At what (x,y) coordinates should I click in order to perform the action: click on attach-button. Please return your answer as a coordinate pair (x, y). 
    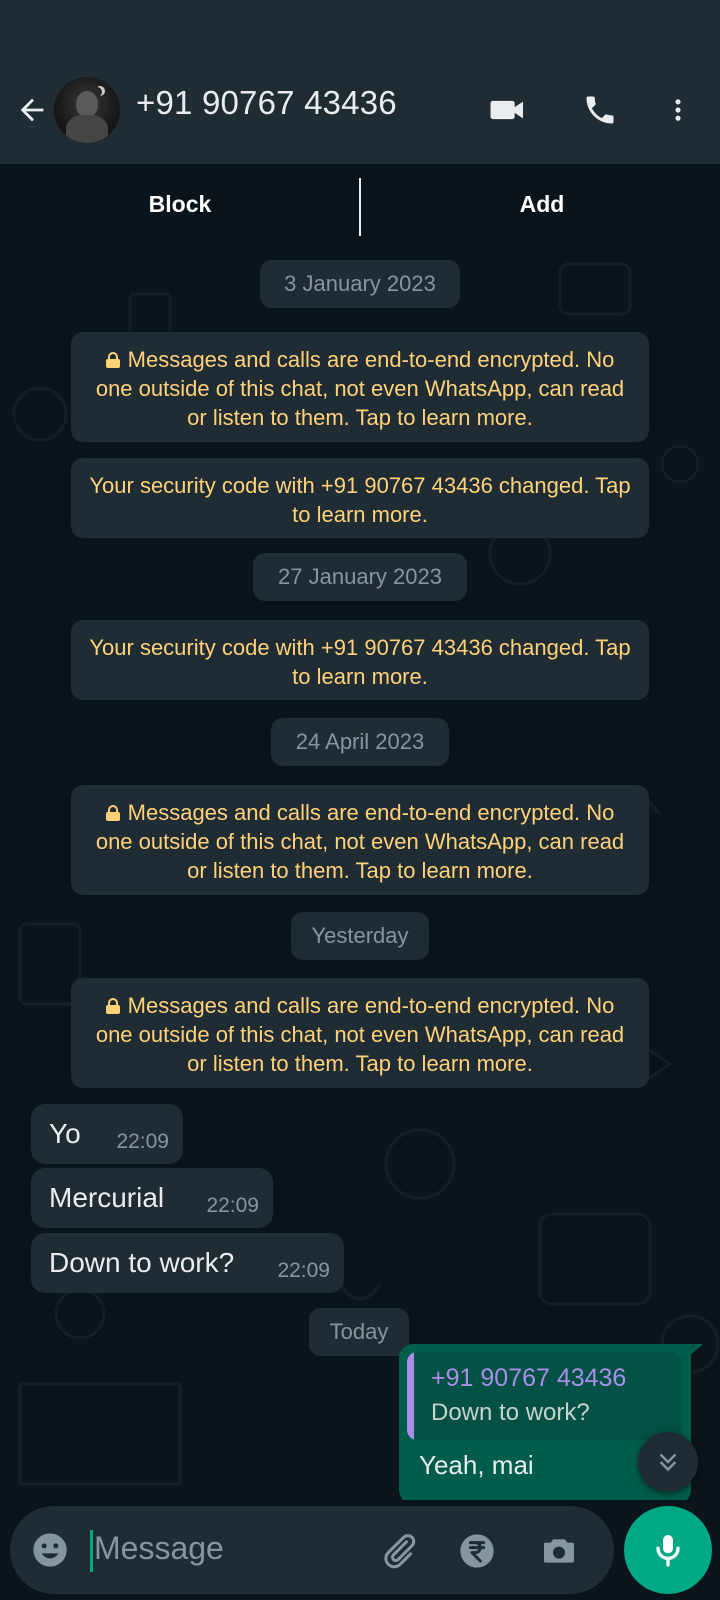
    Looking at the image, I should click on (399, 1551).